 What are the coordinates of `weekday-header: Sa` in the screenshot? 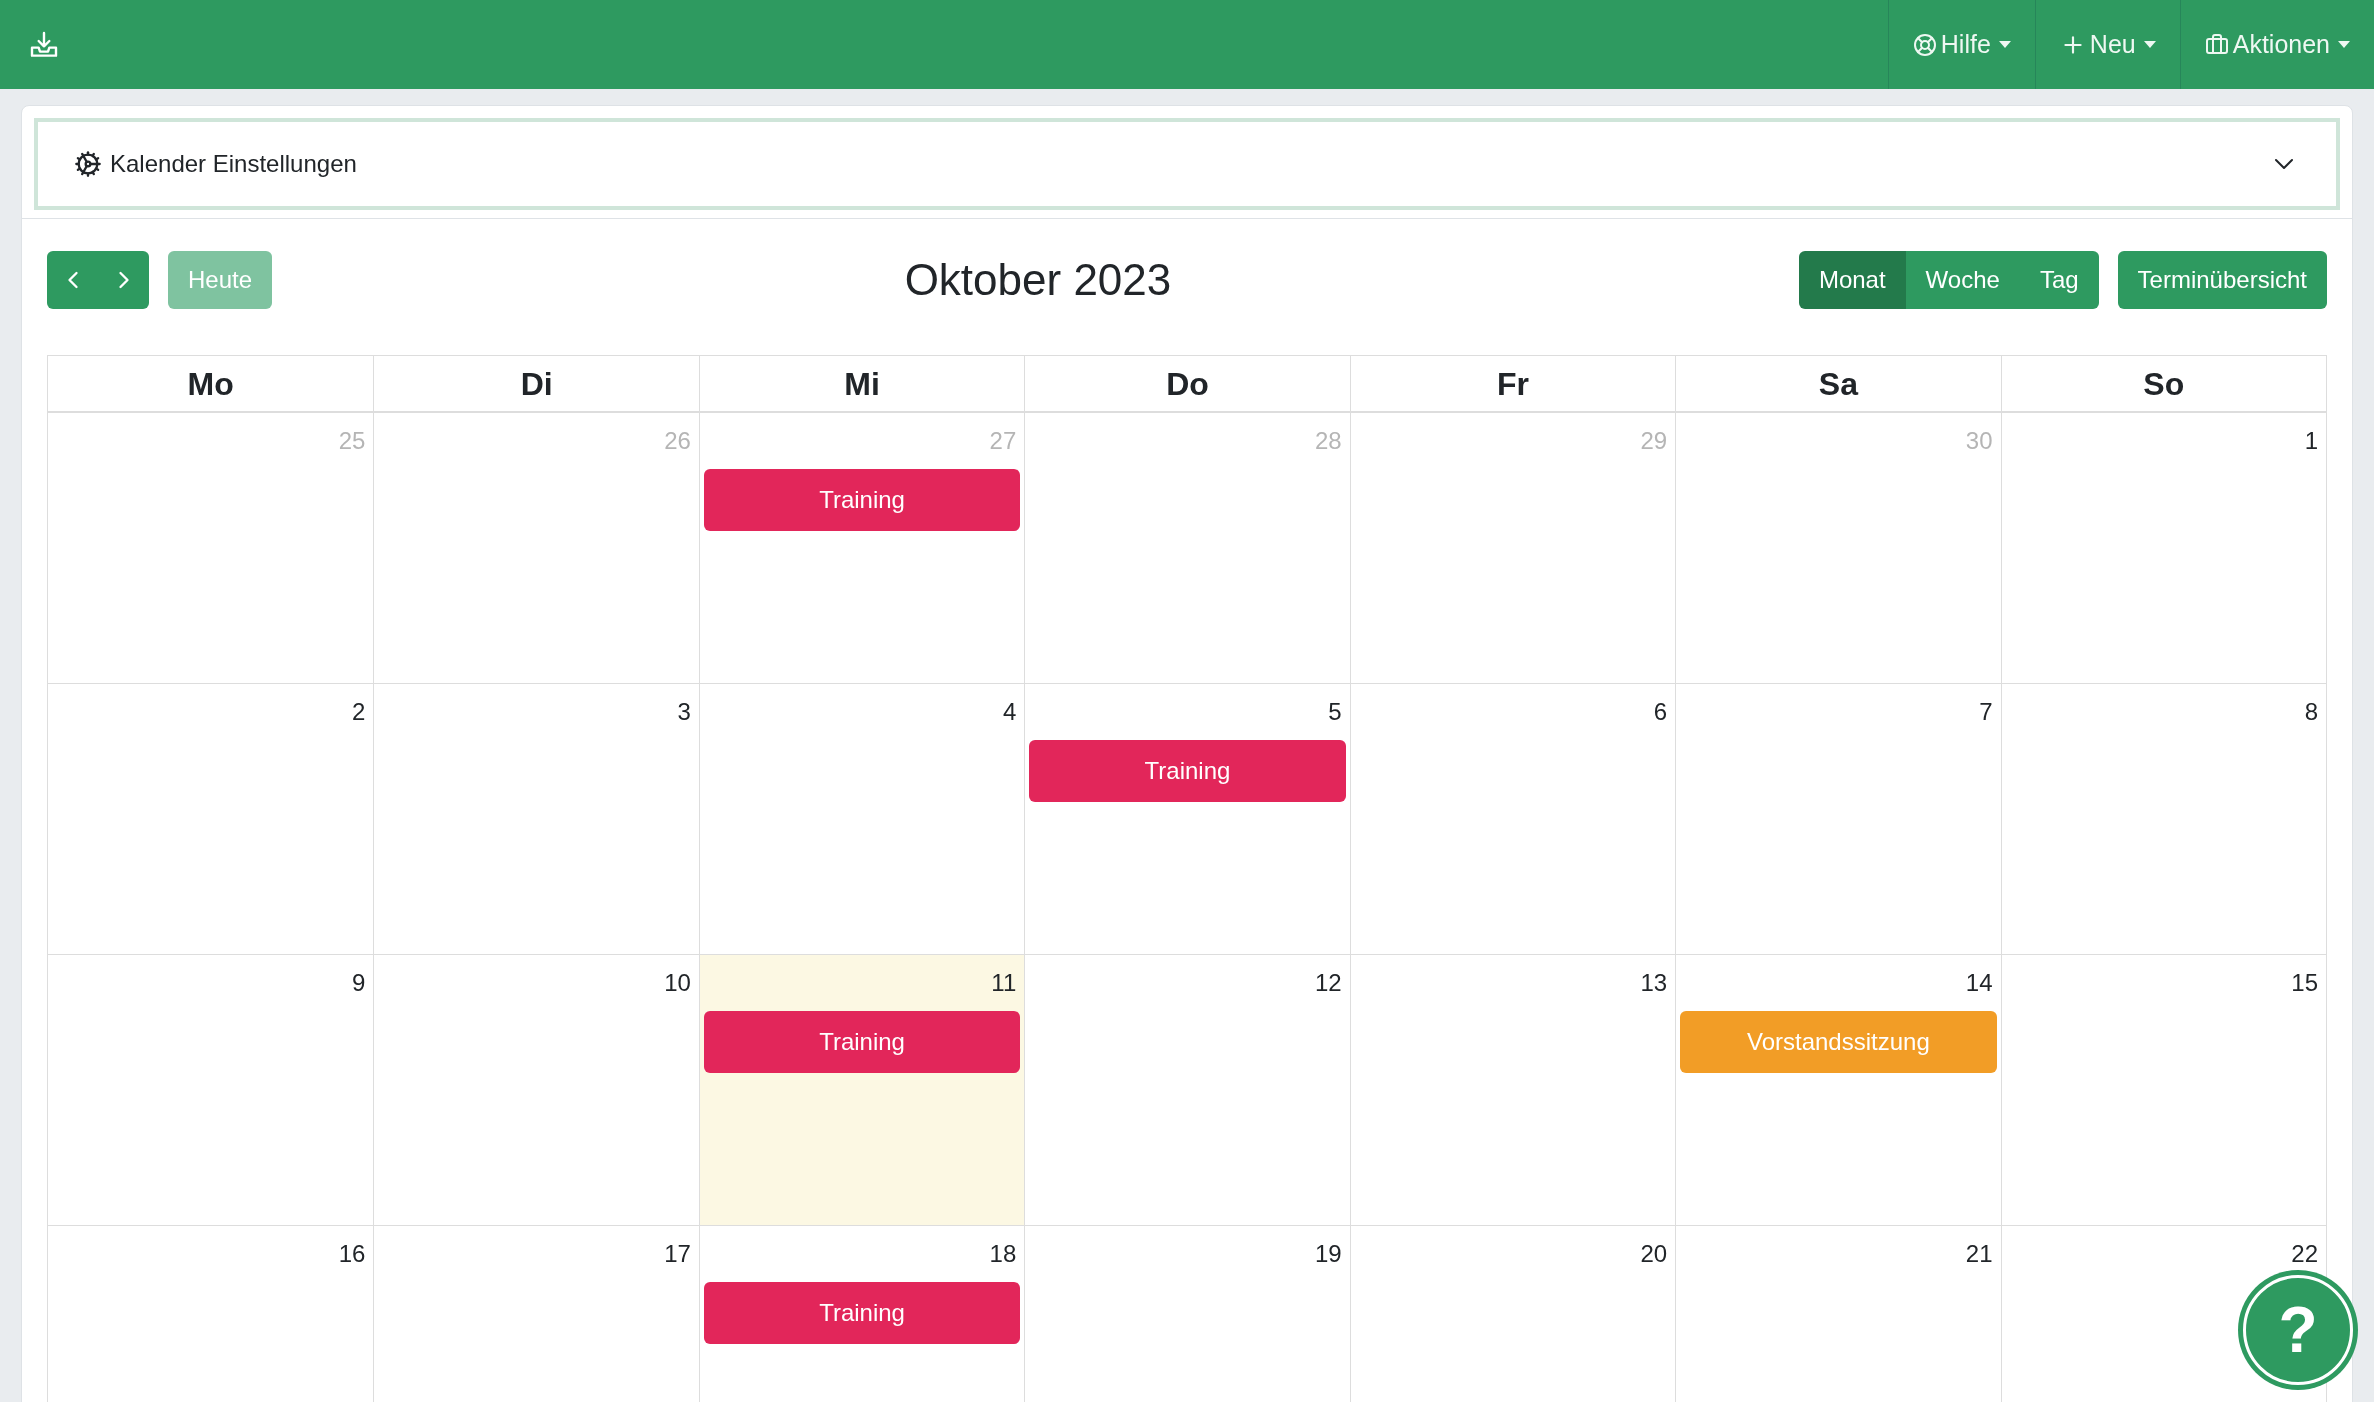 It's located at (1838, 383).